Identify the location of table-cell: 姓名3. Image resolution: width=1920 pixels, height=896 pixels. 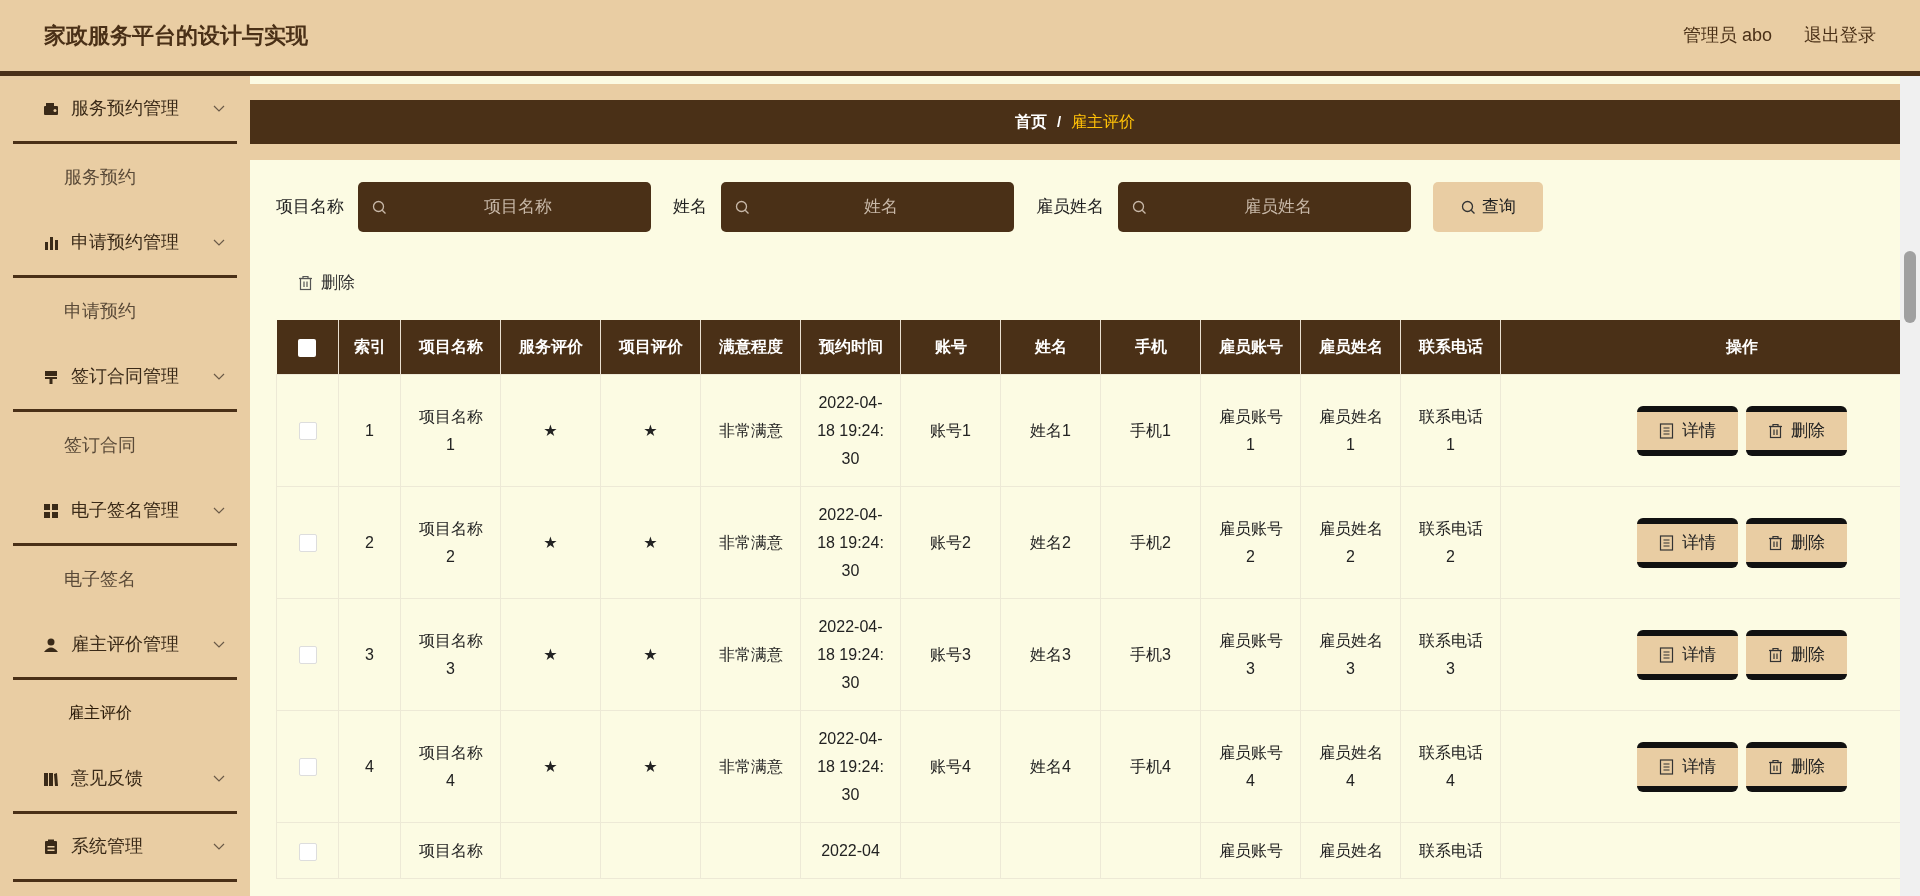
(1050, 654).